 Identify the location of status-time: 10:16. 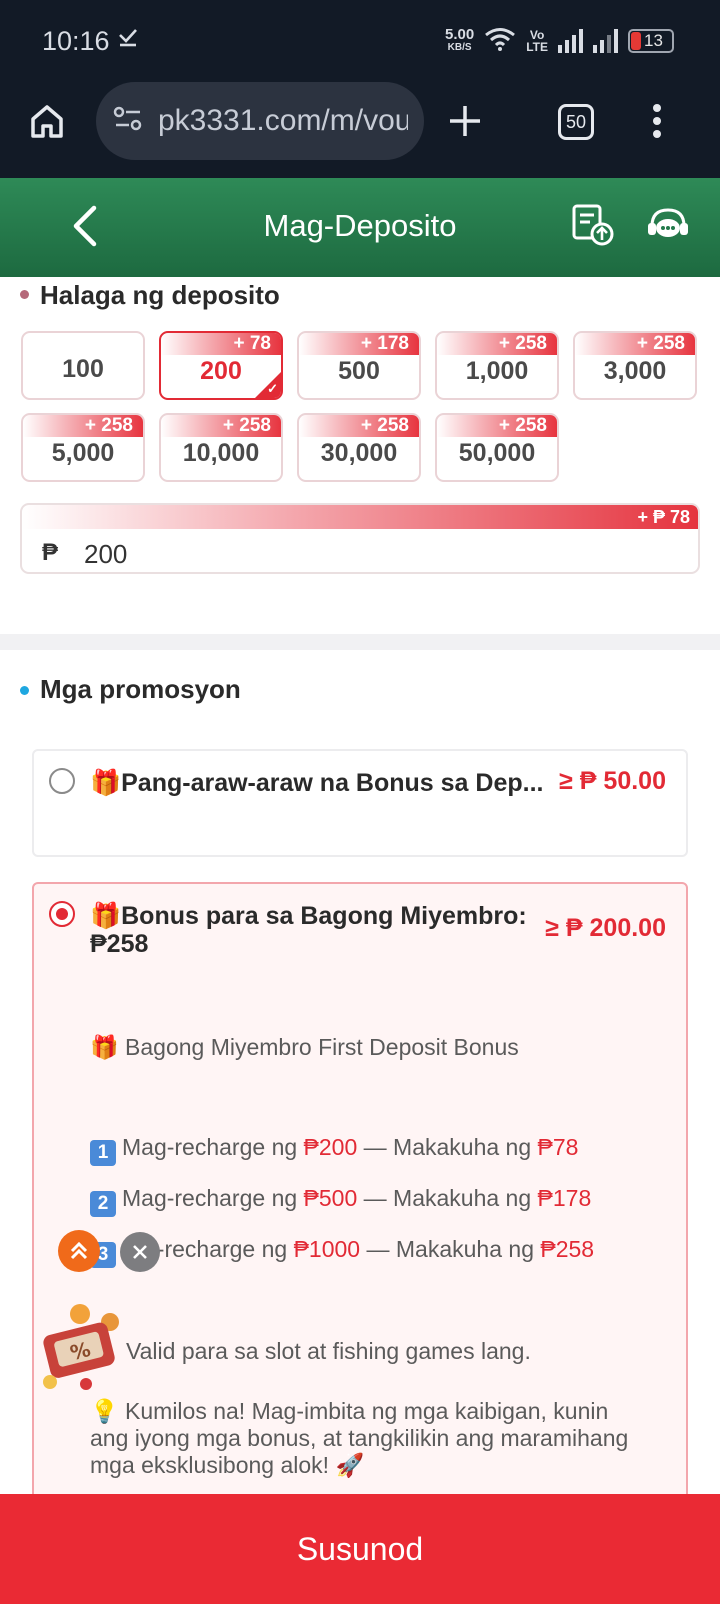
(76, 41).